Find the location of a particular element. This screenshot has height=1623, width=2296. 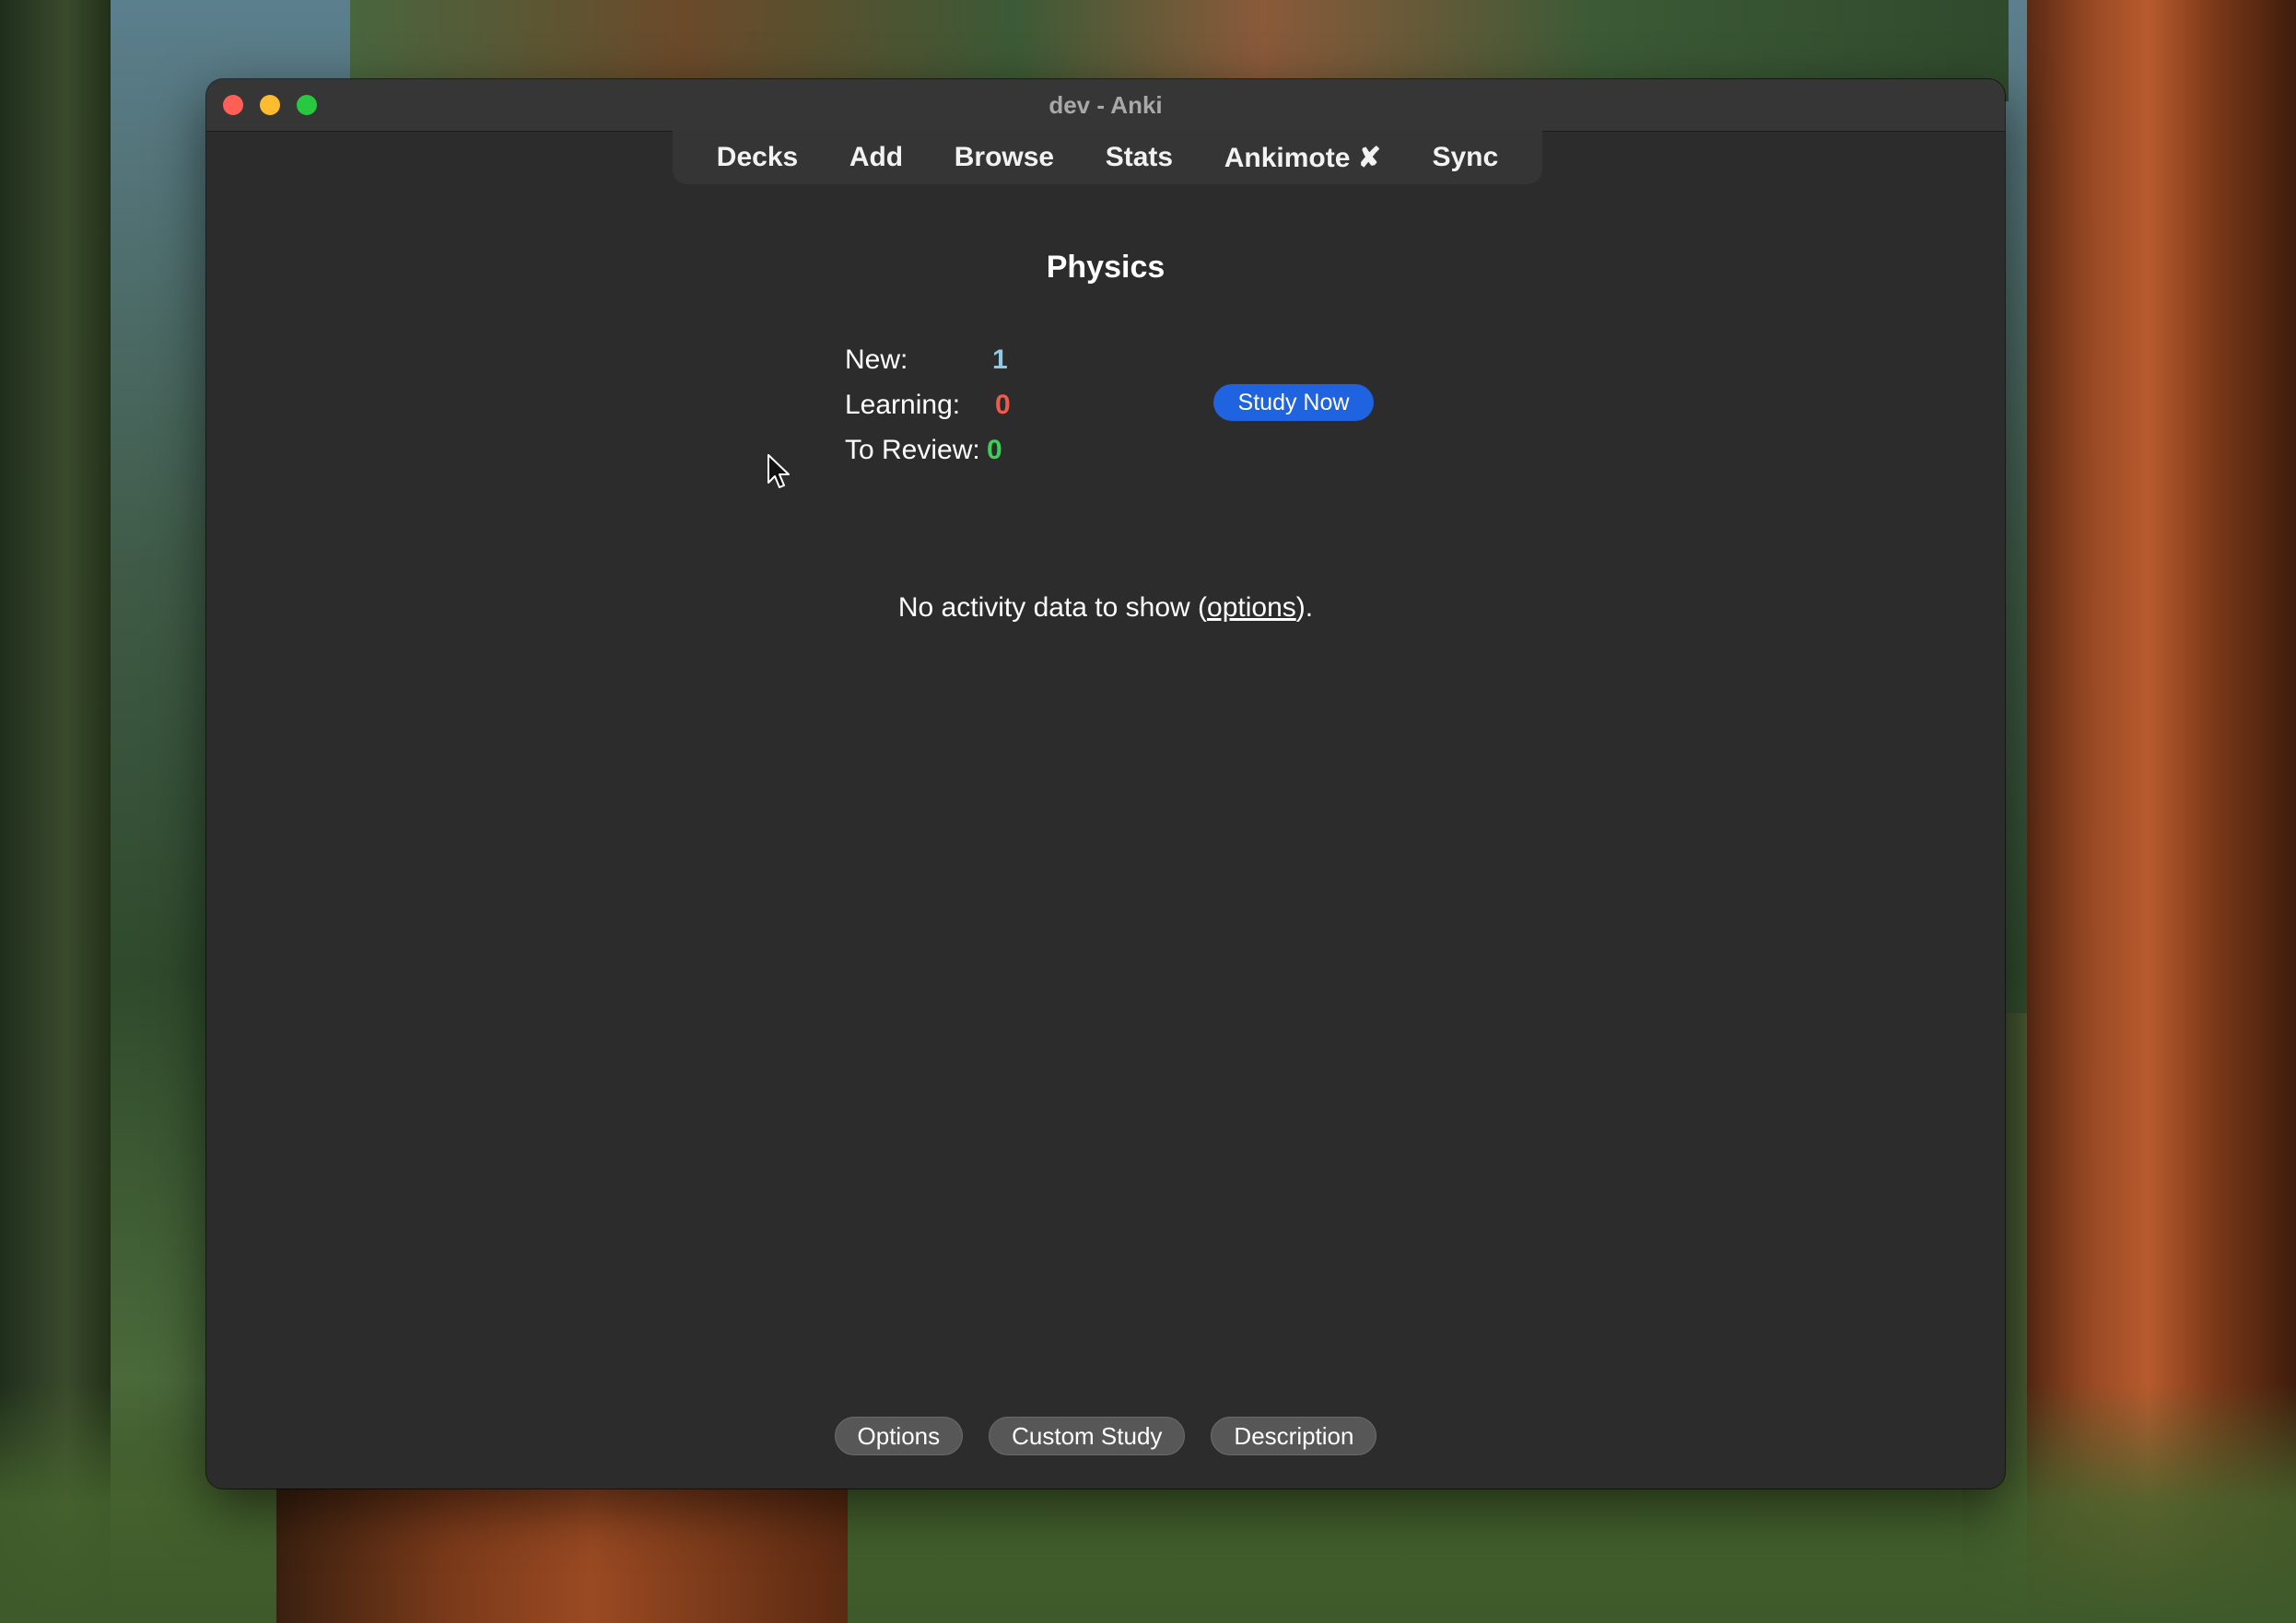

wallpaper-redwood-right is located at coordinates (2162, 811).